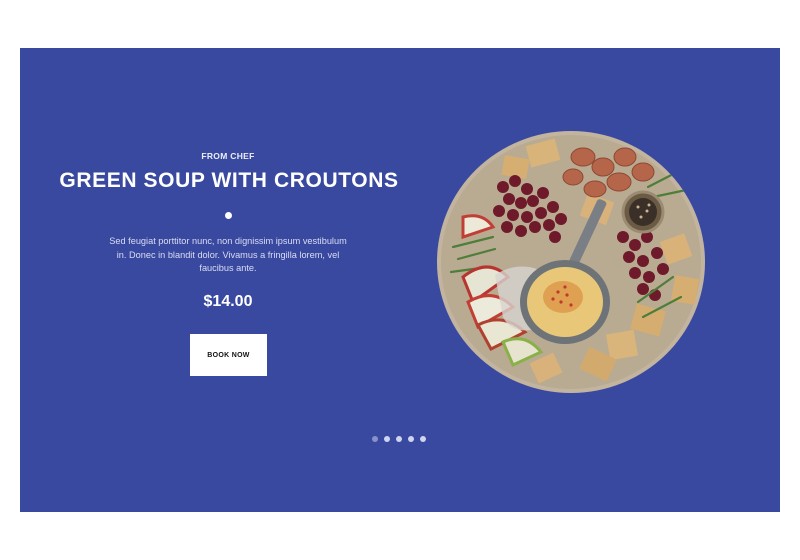 This screenshot has width=800, height=560. What do you see at coordinates (229, 180) in the screenshot?
I see `slide-title: GREEN SOUP WITH CROUTONS` at bounding box center [229, 180].